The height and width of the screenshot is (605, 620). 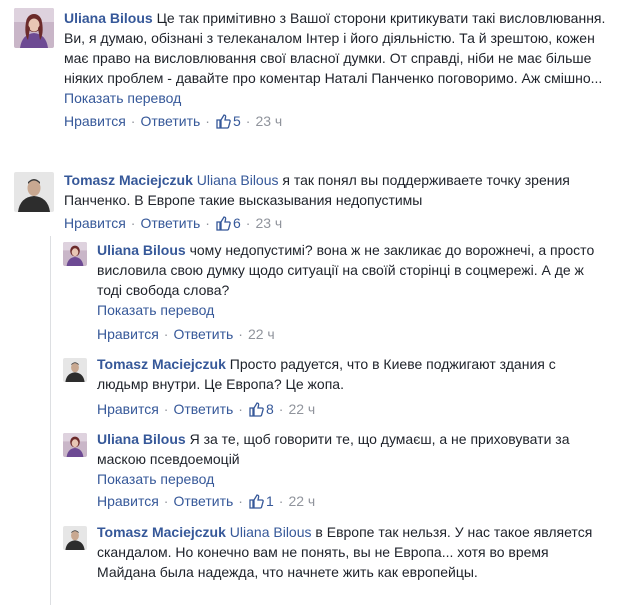 What do you see at coordinates (339, 122) in the screenshot?
I see `comment-actions: Нравится · Ответить · 5 · 23 ч` at bounding box center [339, 122].